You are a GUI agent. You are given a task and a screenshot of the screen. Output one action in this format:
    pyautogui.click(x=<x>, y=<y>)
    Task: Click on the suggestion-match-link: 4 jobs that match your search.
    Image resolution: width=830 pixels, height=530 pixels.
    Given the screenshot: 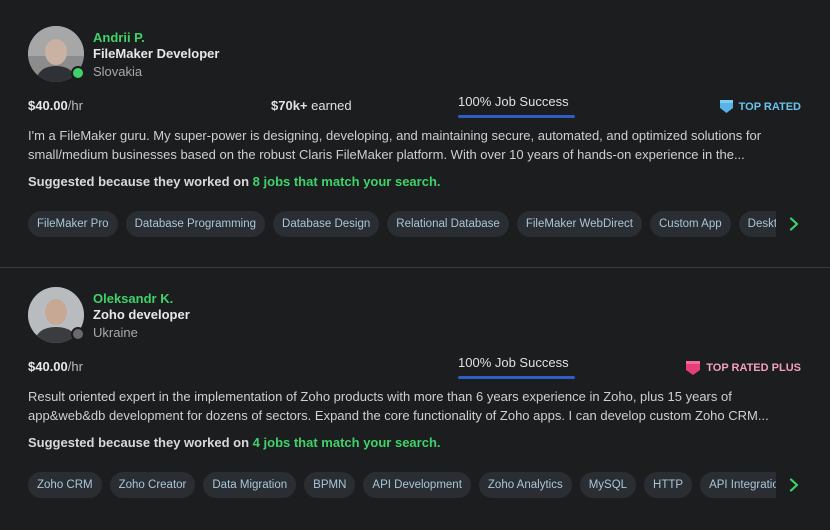 What is the action you would take?
    pyautogui.click(x=347, y=442)
    